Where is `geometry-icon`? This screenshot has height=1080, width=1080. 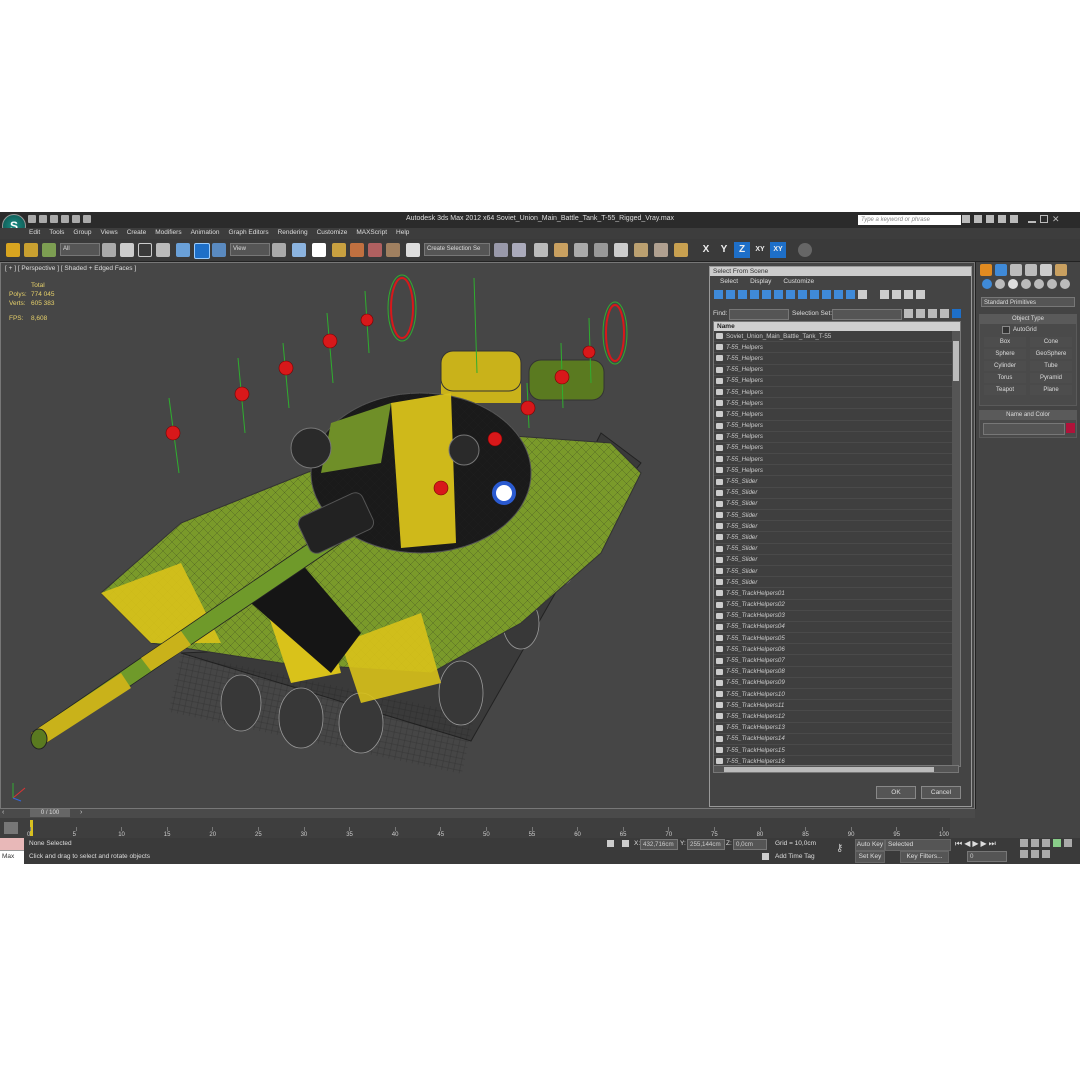 geometry-icon is located at coordinates (987, 284).